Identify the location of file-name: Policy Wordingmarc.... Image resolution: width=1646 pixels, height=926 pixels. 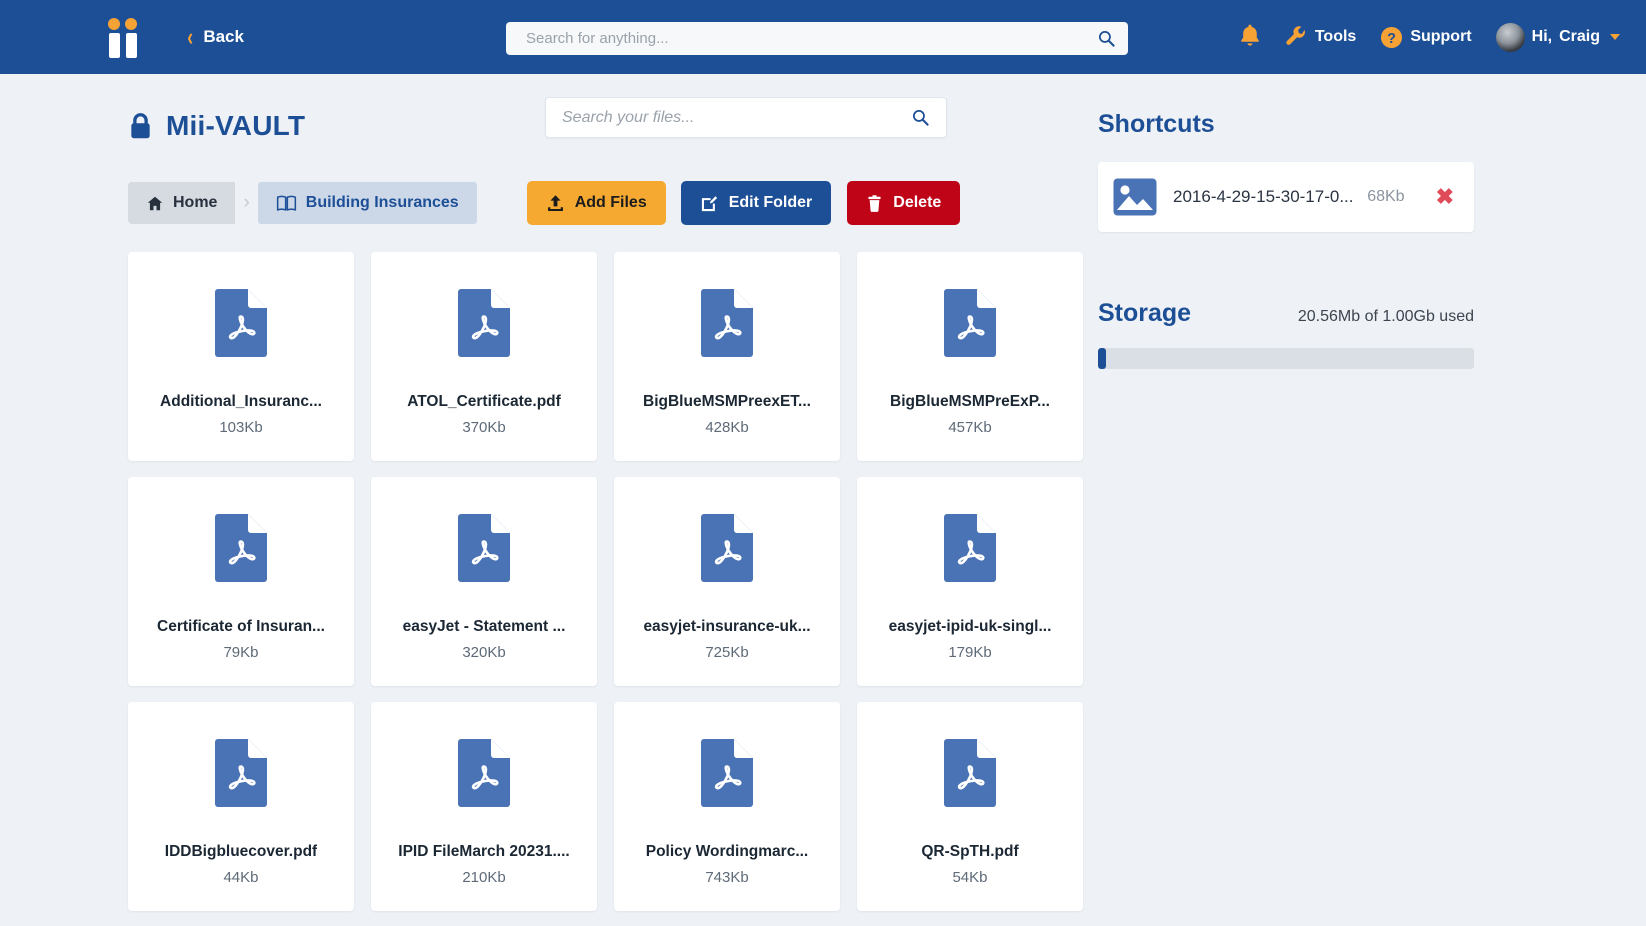
(727, 851).